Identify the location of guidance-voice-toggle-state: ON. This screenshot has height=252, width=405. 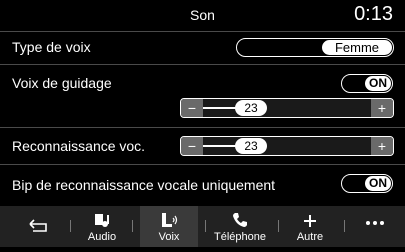
(378, 83).